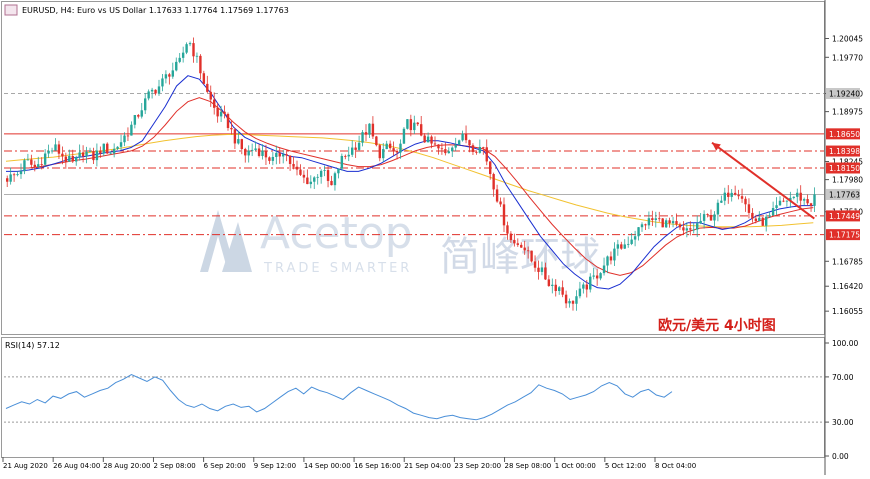  What do you see at coordinates (377, 466) in the screenshot?
I see `time-tick-label: 16 Sep 16:00` at bounding box center [377, 466].